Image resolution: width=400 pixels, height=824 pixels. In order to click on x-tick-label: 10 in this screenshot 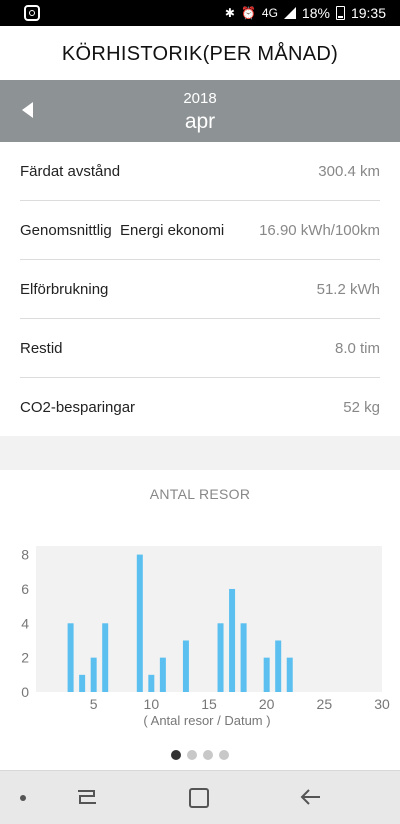, I will do `click(152, 704)`.